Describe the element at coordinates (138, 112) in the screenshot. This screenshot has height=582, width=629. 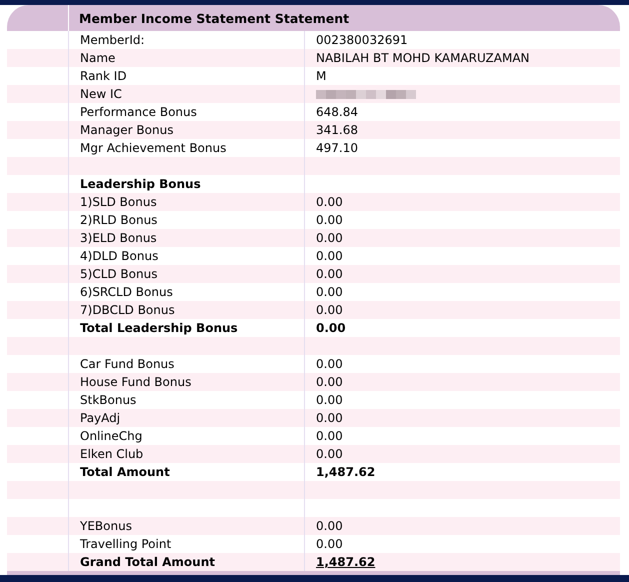
I see `row-label: Performance Bonus` at that location.